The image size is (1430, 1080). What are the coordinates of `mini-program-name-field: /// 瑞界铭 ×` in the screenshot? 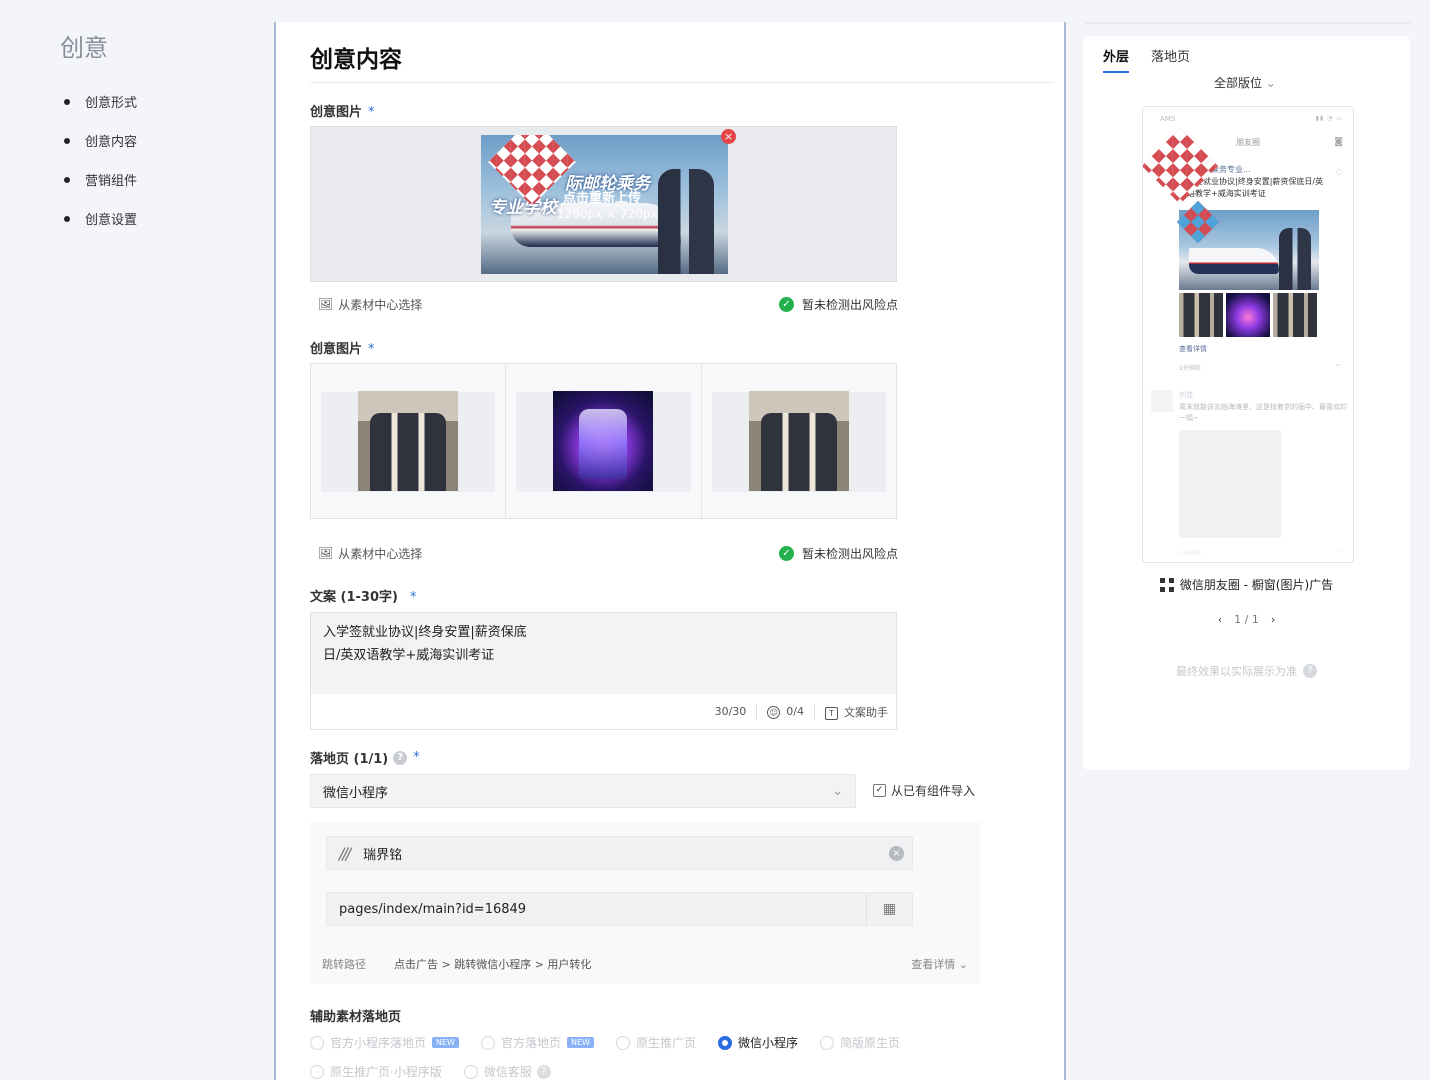 It's located at (619, 853).